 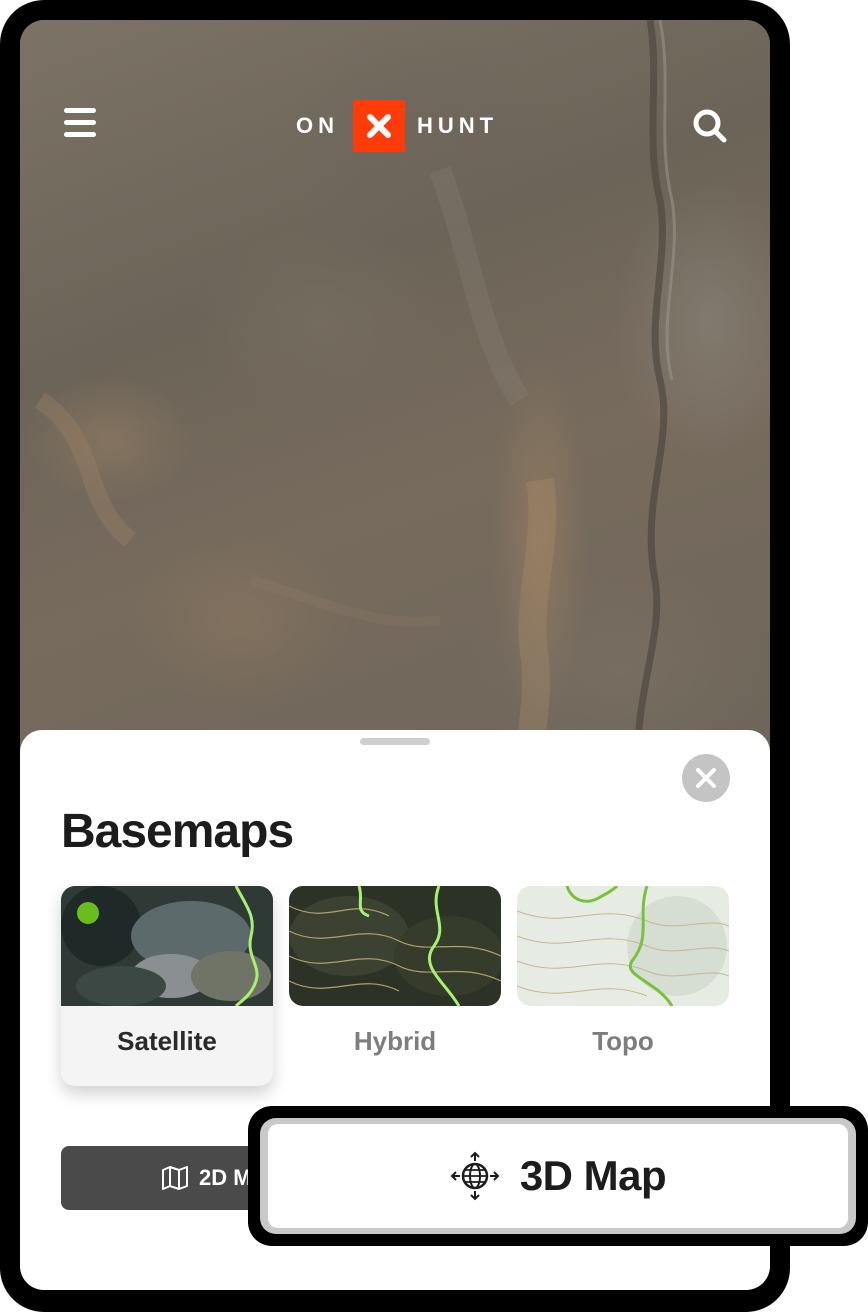 I want to click on basemap-label: Satellite, so click(x=167, y=1041).